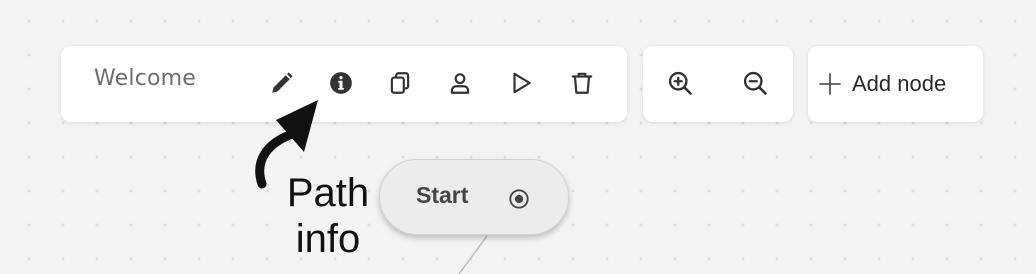 This screenshot has width=1036, height=274. What do you see at coordinates (328, 239) in the screenshot?
I see `annotation-line-2: info` at bounding box center [328, 239].